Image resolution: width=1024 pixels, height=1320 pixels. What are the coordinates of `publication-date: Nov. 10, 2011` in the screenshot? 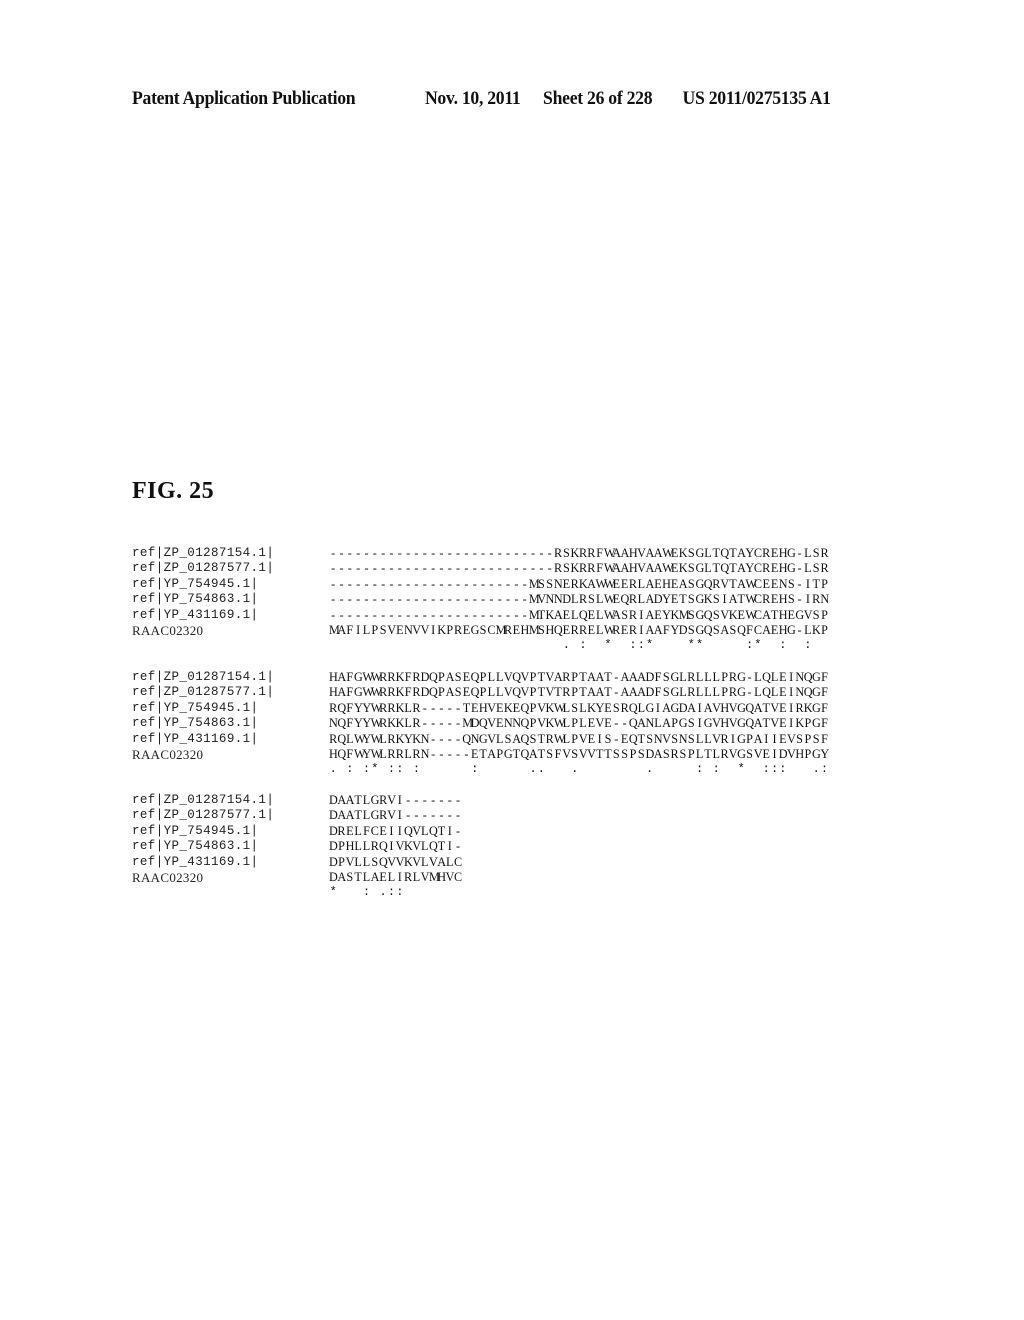 It's located at (472, 98).